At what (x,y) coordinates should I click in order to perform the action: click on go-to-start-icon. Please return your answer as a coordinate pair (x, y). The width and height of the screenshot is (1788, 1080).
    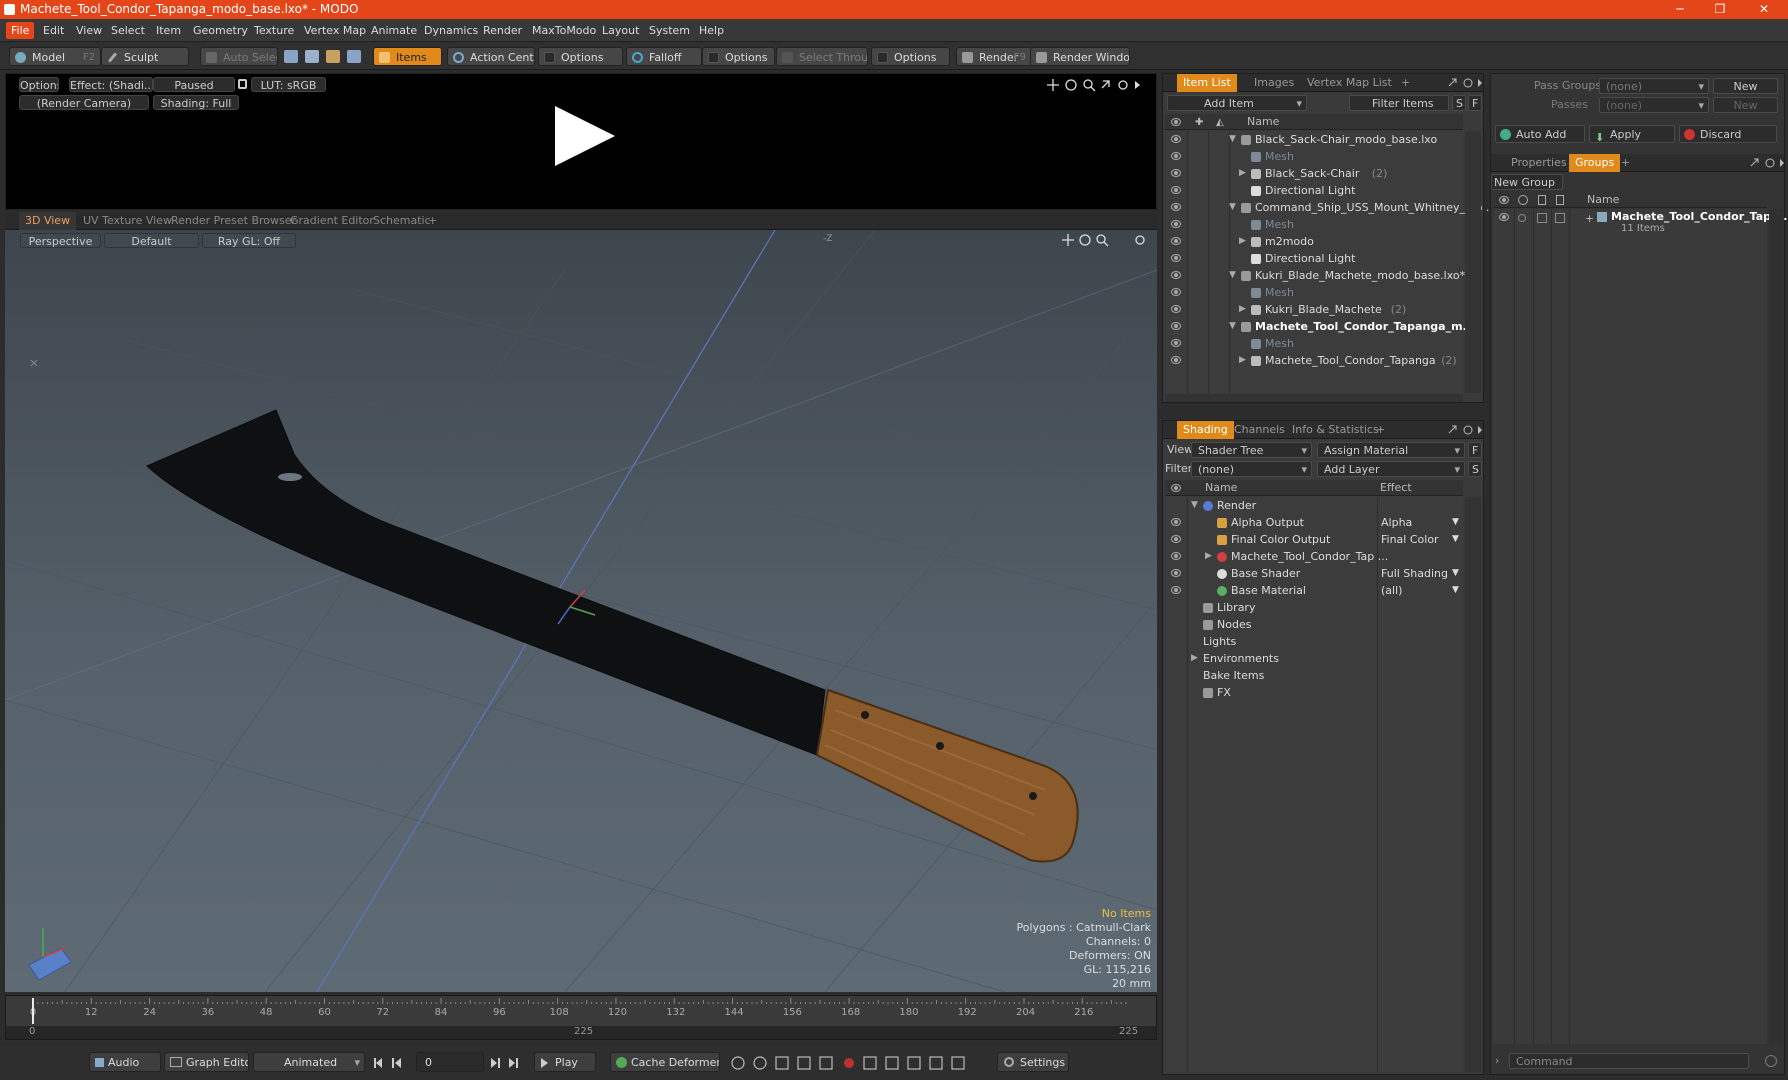
    Looking at the image, I should click on (378, 1063).